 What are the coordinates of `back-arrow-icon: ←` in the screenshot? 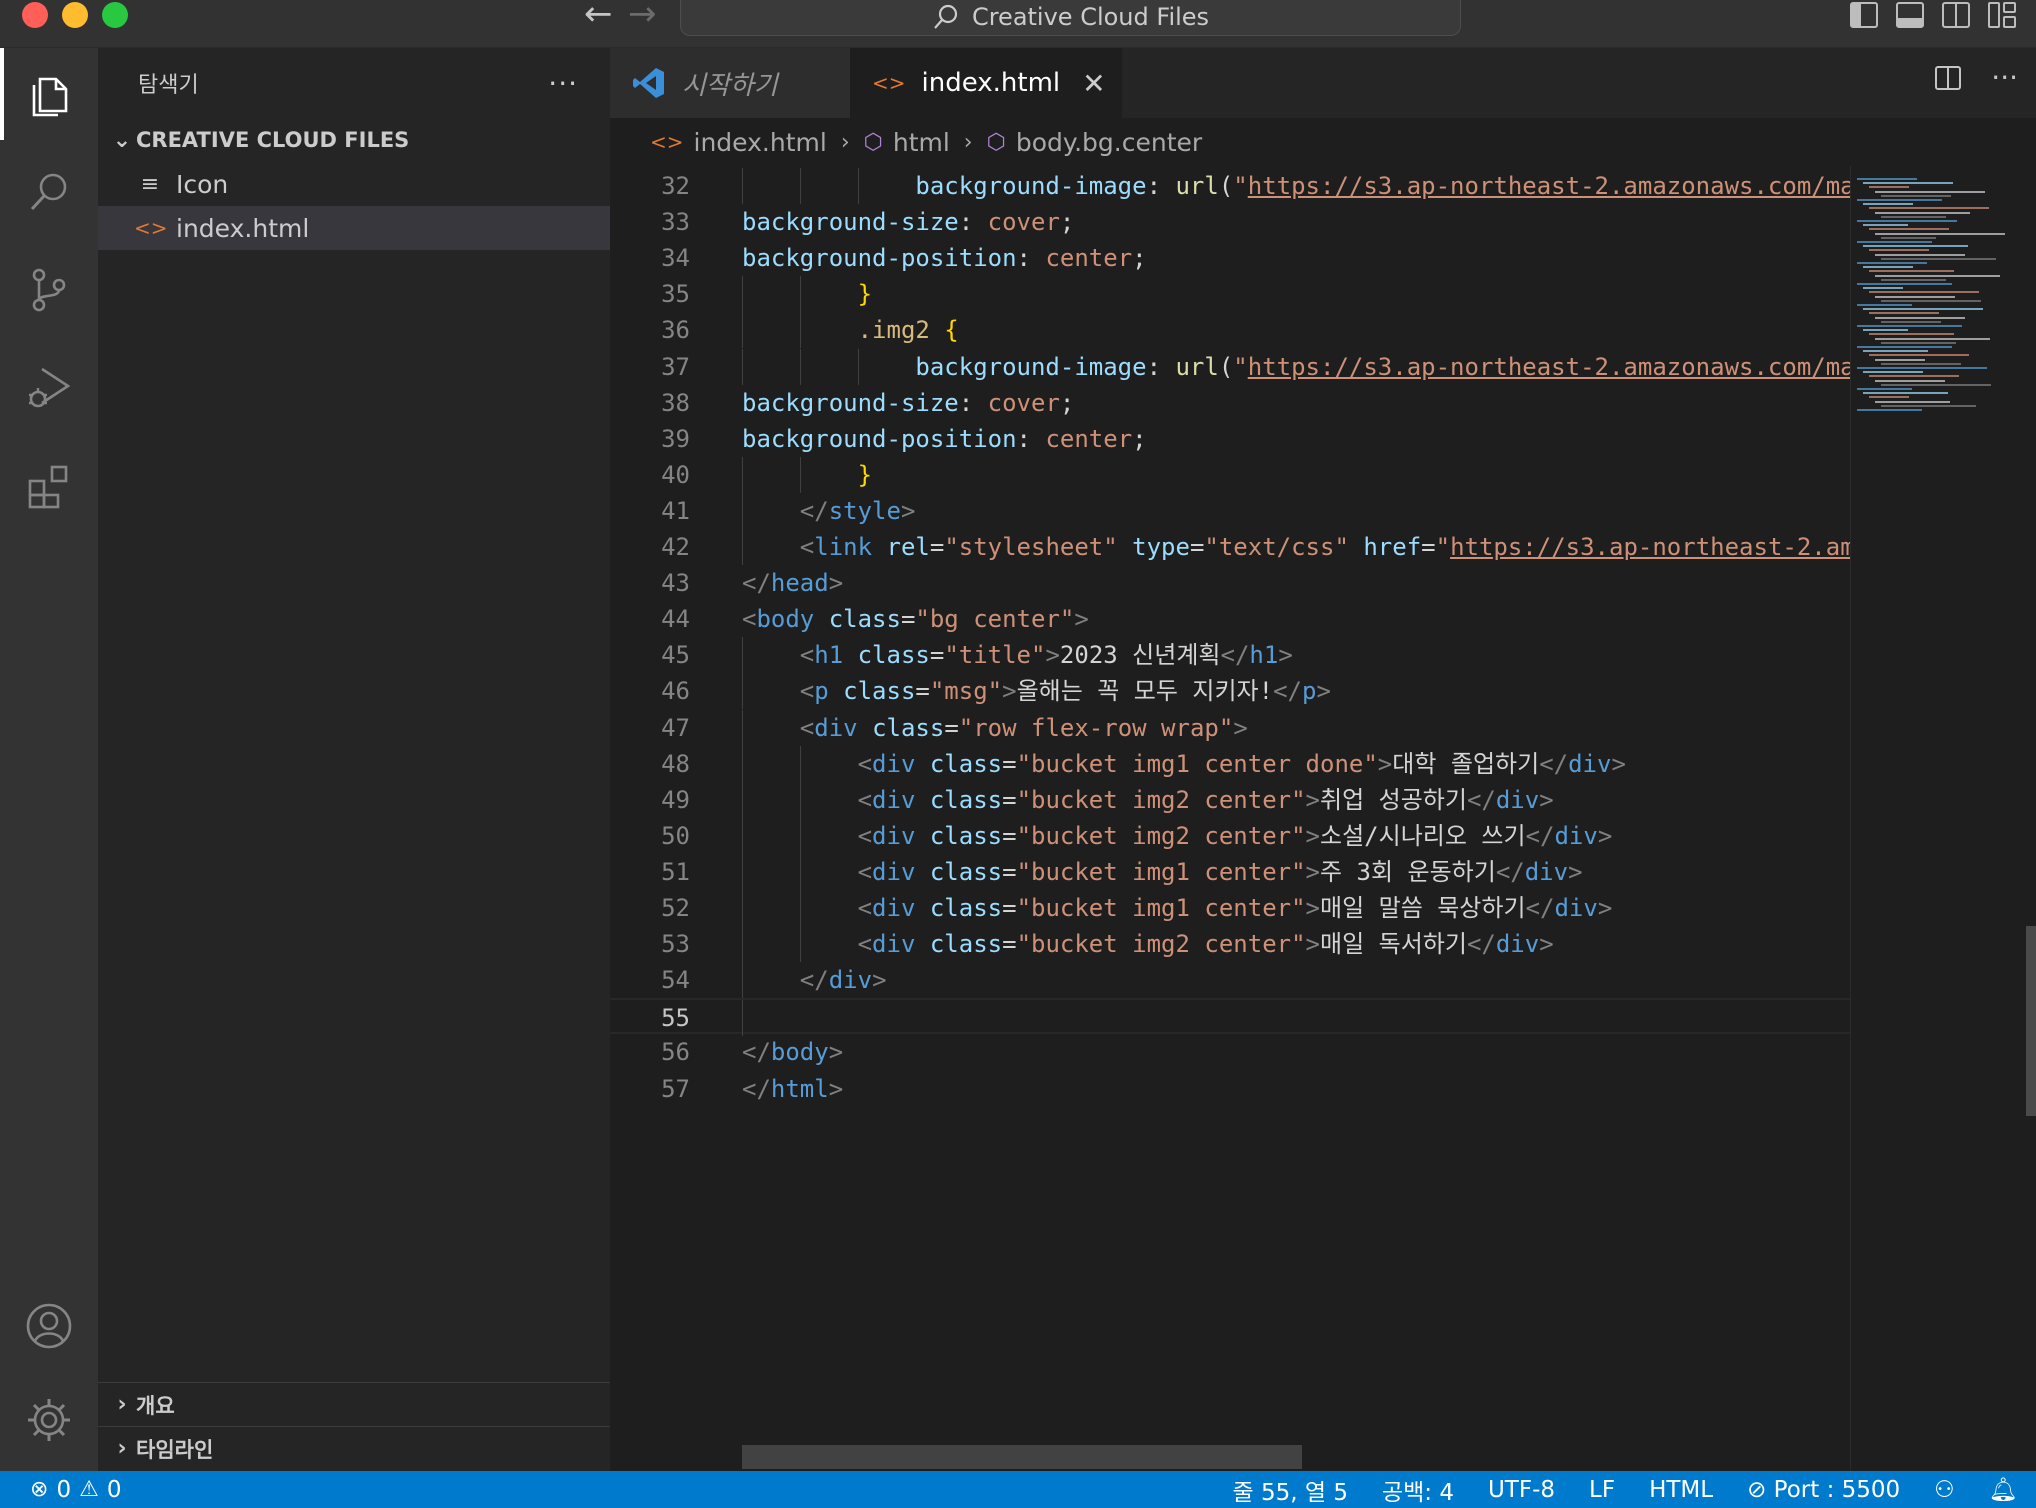 It's located at (598, 16).